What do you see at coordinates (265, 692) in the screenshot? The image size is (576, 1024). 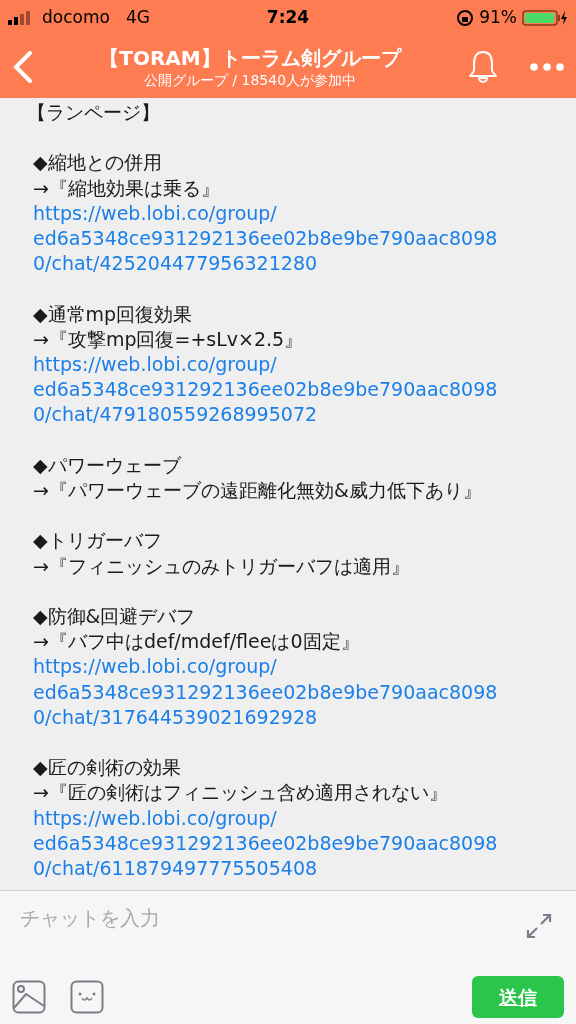 I see `link: https://web.lobi.co/group/ ed6a5348ce931292136ee02b8e9be790aac8098 0/chat/317644539021692928` at bounding box center [265, 692].